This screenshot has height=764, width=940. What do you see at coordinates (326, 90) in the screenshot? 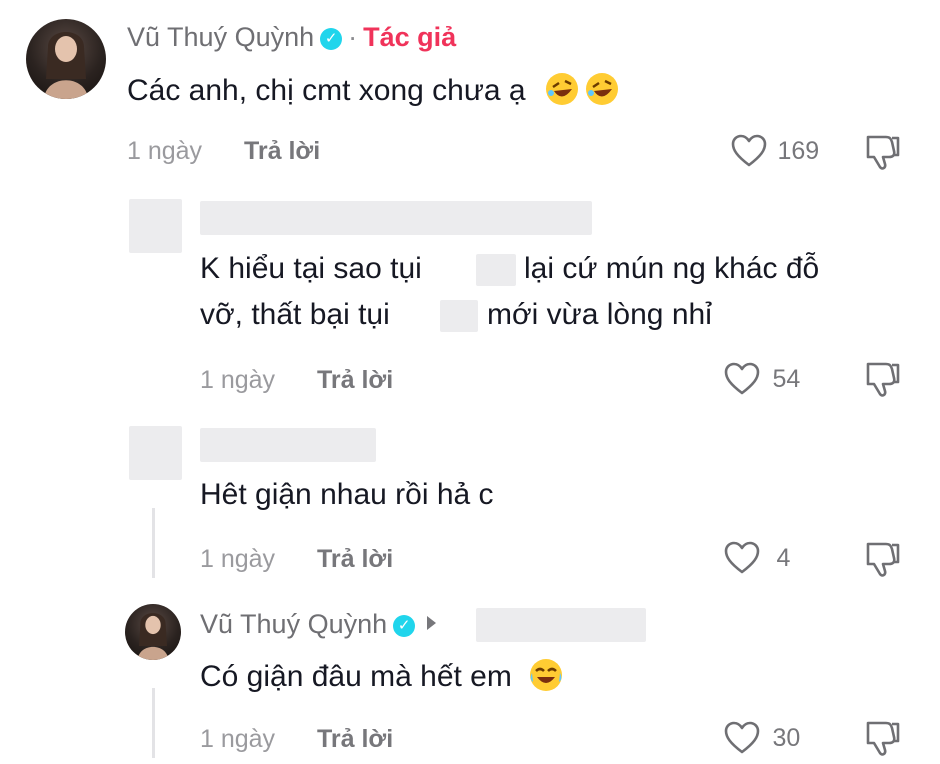
I see `comment-text-content: Các anh, chị cmt xong chưa ạ` at bounding box center [326, 90].